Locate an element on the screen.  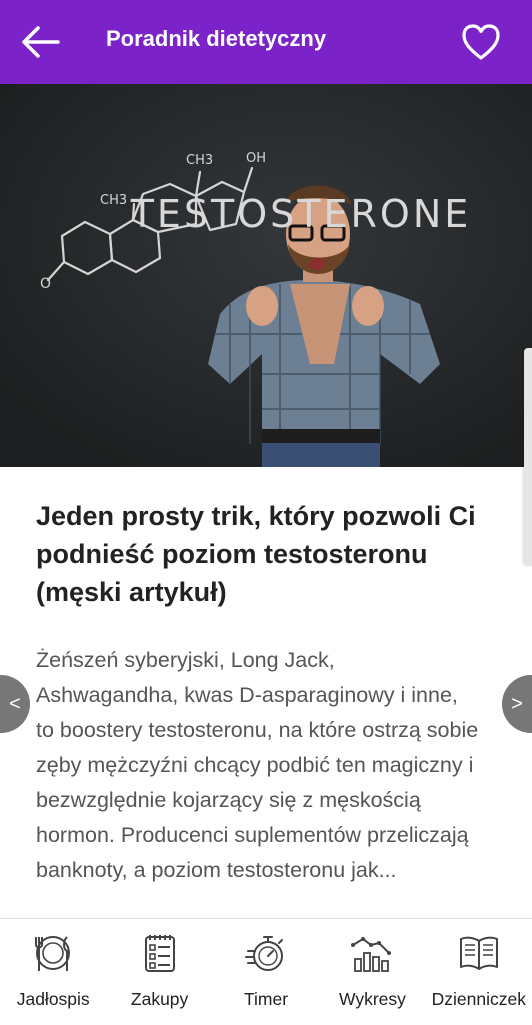
page-title: Poradnik dietetyczny is located at coordinates (216, 38).